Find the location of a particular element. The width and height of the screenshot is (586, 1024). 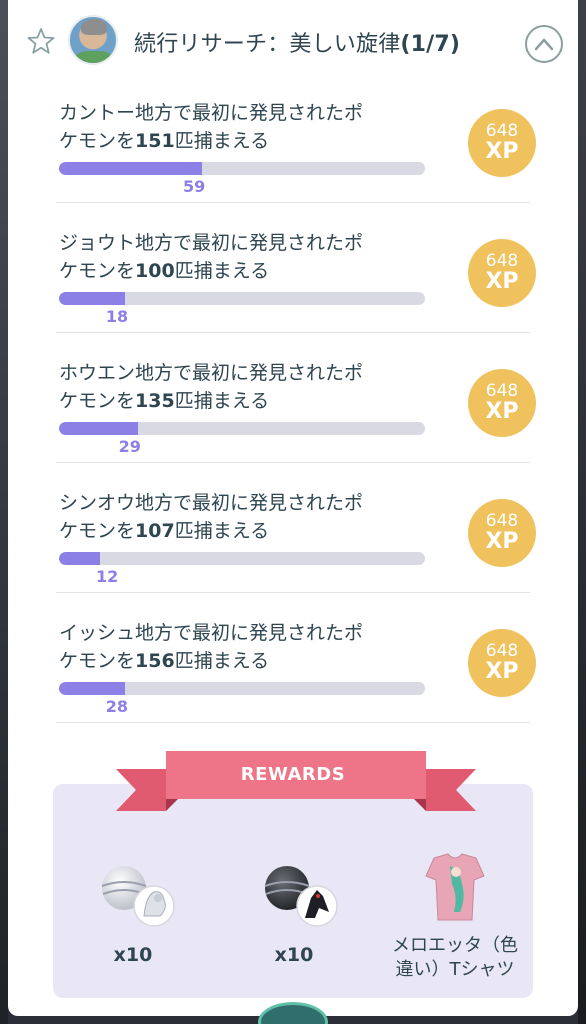

task-text-line2: ケモンを135匹捕まえる is located at coordinates (164, 401).